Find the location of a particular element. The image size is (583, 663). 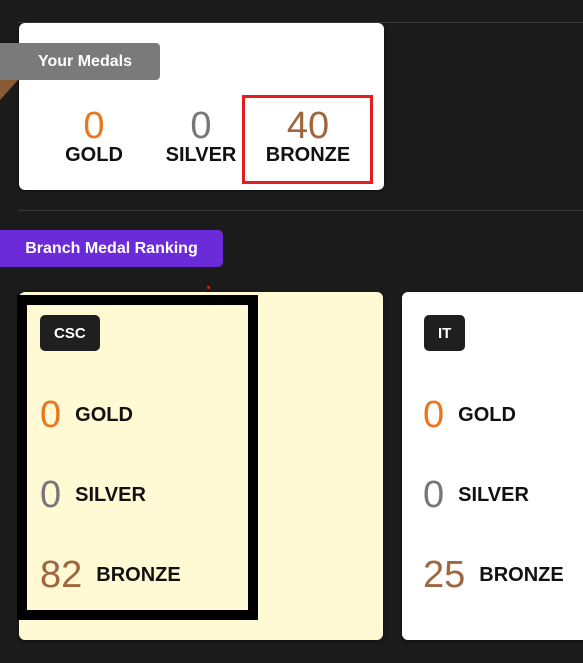

it-gold-value: 0 is located at coordinates (434, 415).